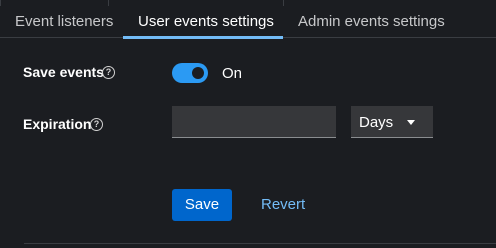 The width and height of the screenshot is (496, 248). What do you see at coordinates (190, 73) in the screenshot?
I see `save-events-toggle` at bounding box center [190, 73].